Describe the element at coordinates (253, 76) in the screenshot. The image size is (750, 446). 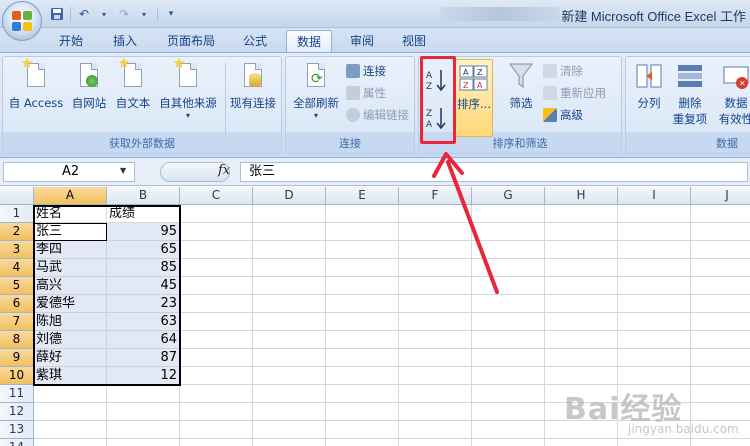
I see `connections-icon` at that location.